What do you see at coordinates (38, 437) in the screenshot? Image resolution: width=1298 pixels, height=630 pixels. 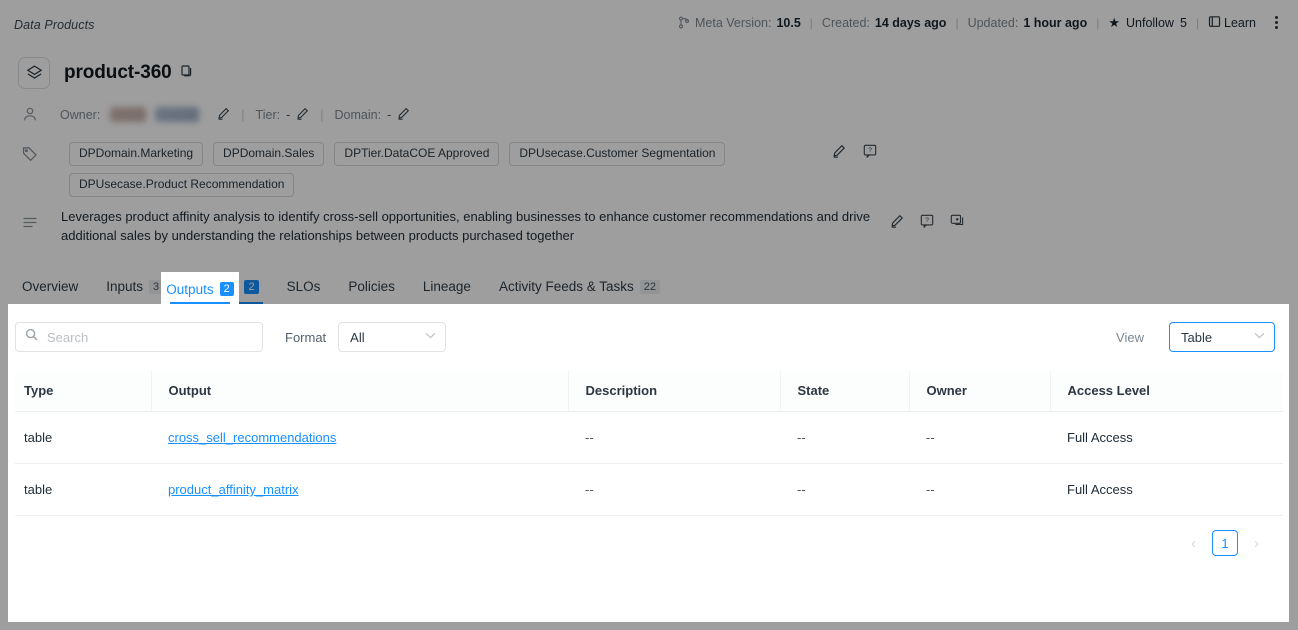 I see `cell-value: table` at bounding box center [38, 437].